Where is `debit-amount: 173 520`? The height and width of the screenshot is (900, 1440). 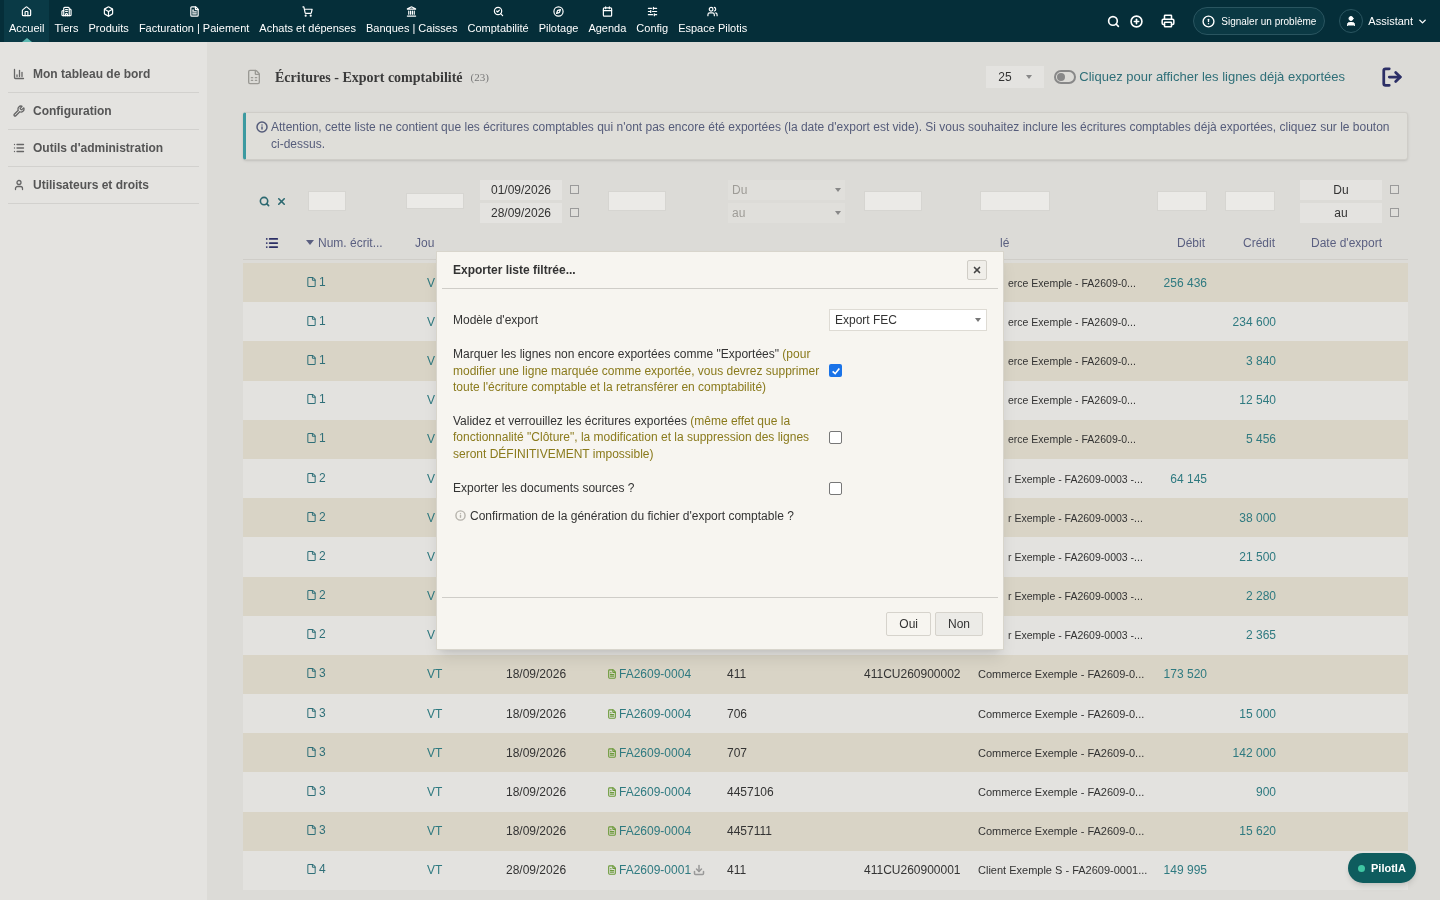 debit-amount: 173 520 is located at coordinates (1185, 674).